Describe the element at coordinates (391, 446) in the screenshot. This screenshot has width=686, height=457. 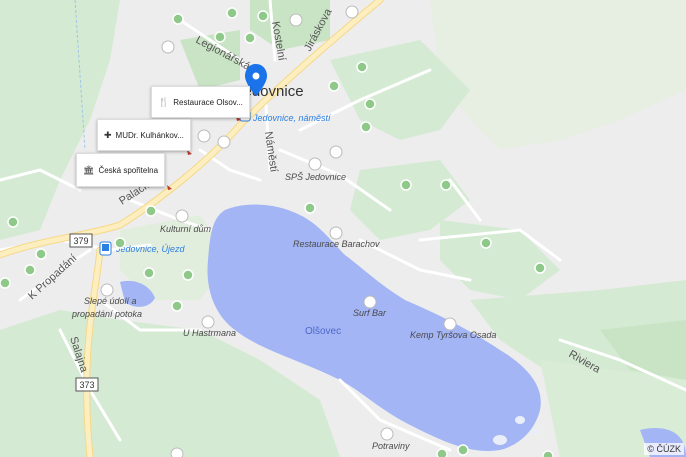
I see `poi-label-potraviny: Potraviny` at that location.